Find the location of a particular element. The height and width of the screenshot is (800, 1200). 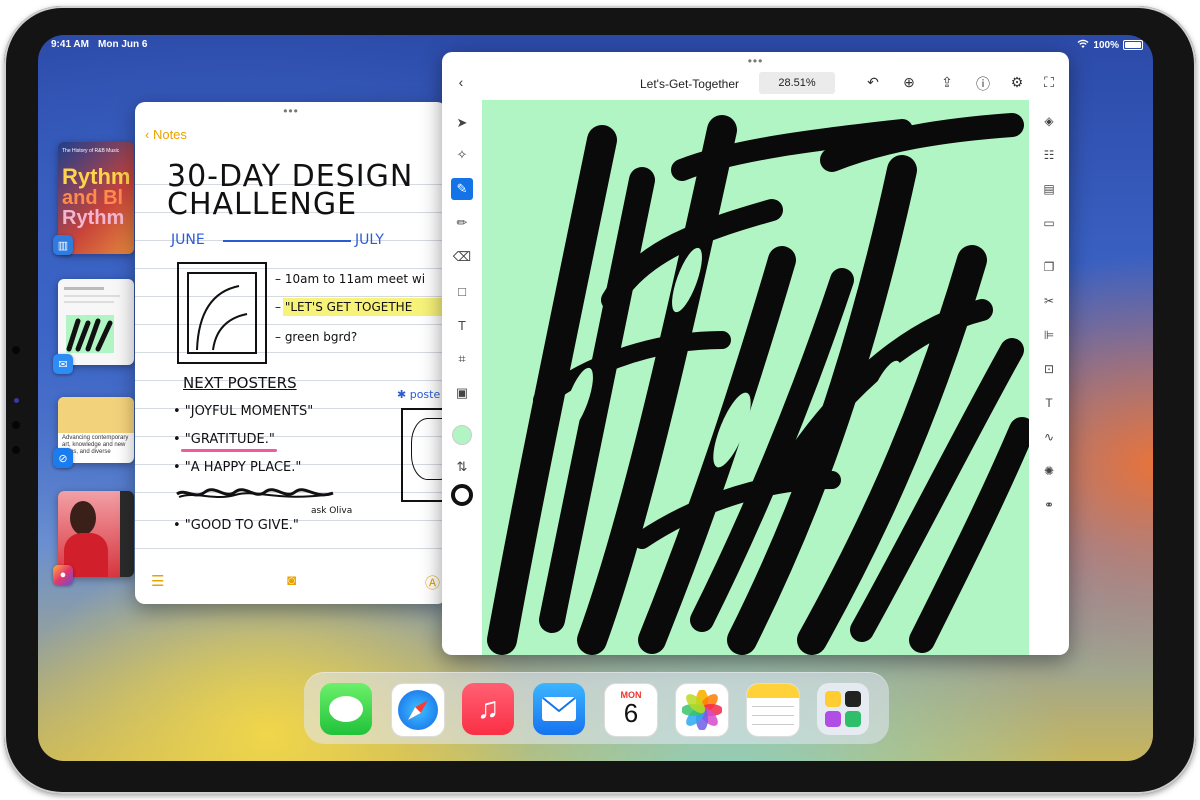

month-end: JULY is located at coordinates (369, 240).